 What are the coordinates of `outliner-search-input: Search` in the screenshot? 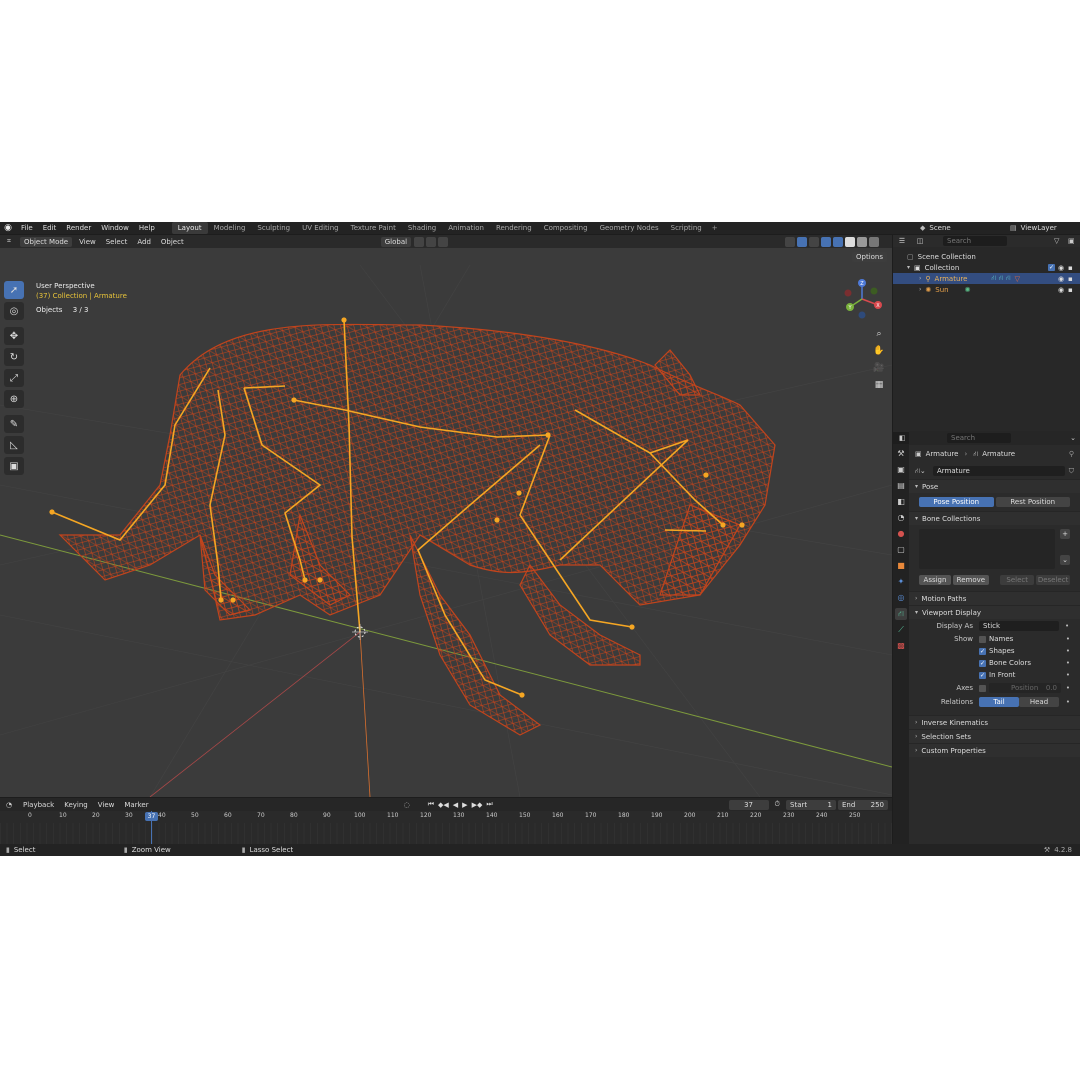 It's located at (975, 241).